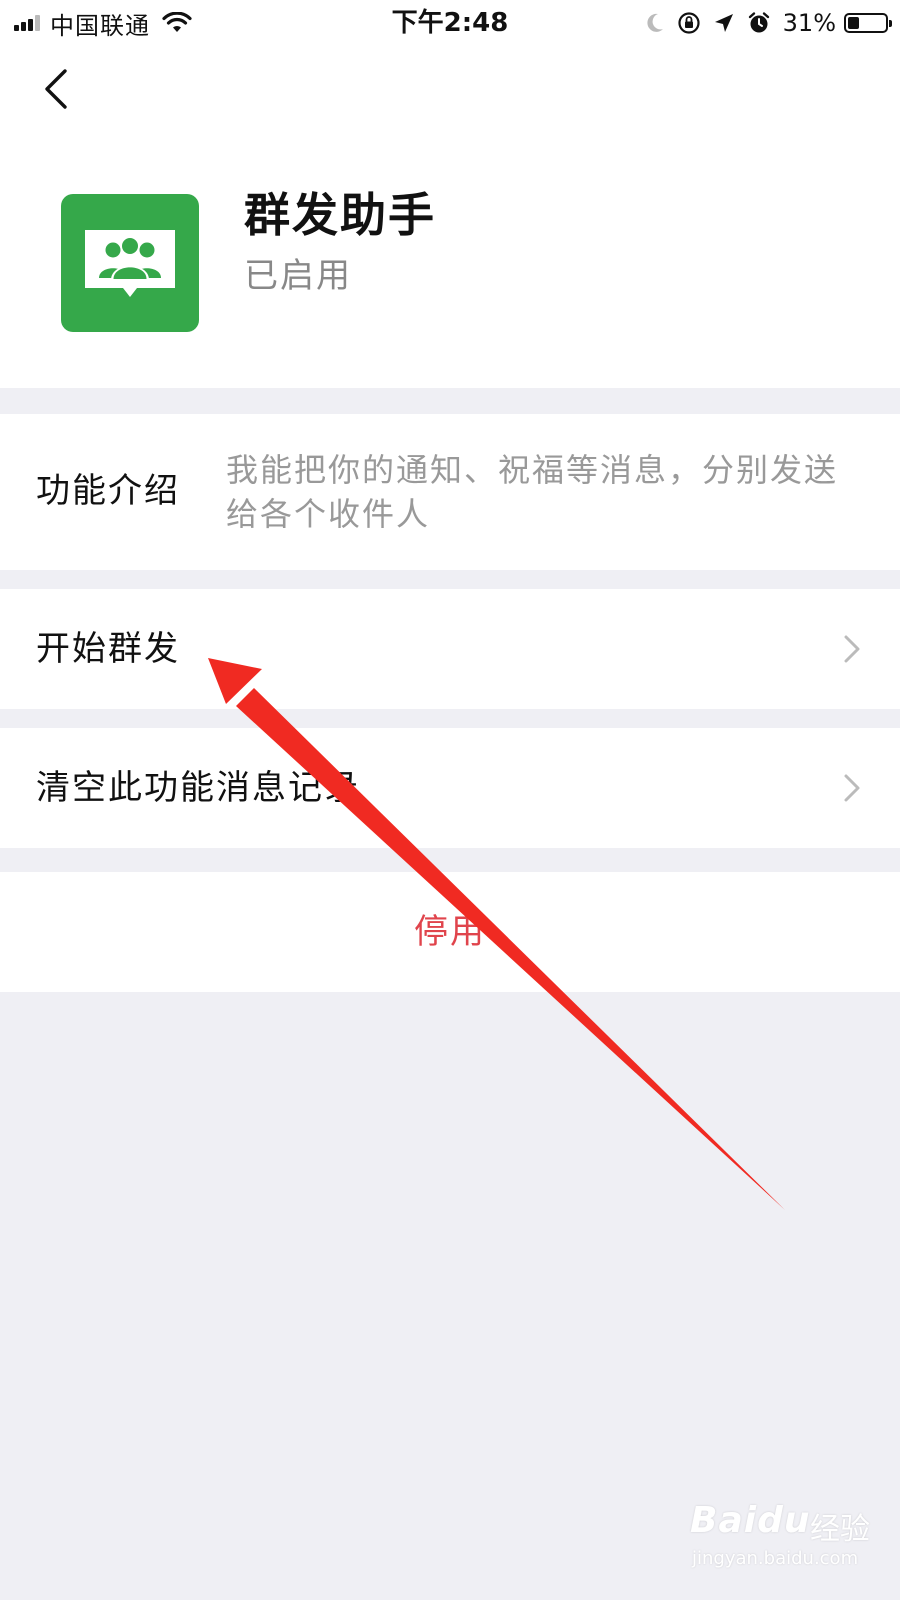  Describe the element at coordinates (450, 22) in the screenshot. I see `status-bar: 中国联通 下午2:48 31%` at that location.